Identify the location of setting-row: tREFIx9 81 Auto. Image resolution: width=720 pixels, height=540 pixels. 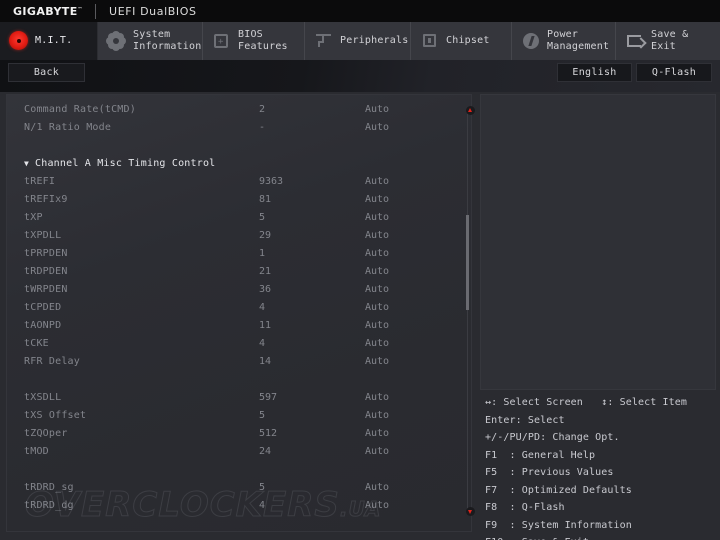
(239, 200).